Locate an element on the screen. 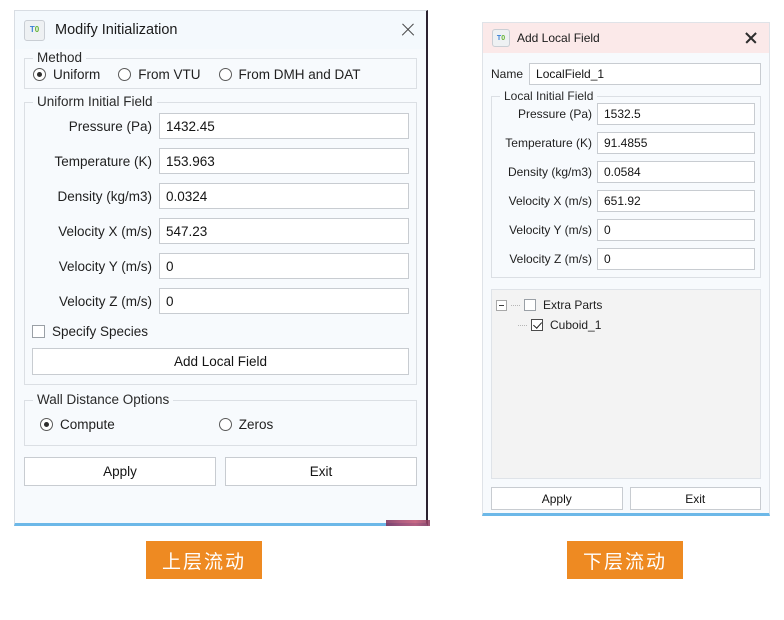  specify-species-row: Specify Species is located at coordinates (220, 331).